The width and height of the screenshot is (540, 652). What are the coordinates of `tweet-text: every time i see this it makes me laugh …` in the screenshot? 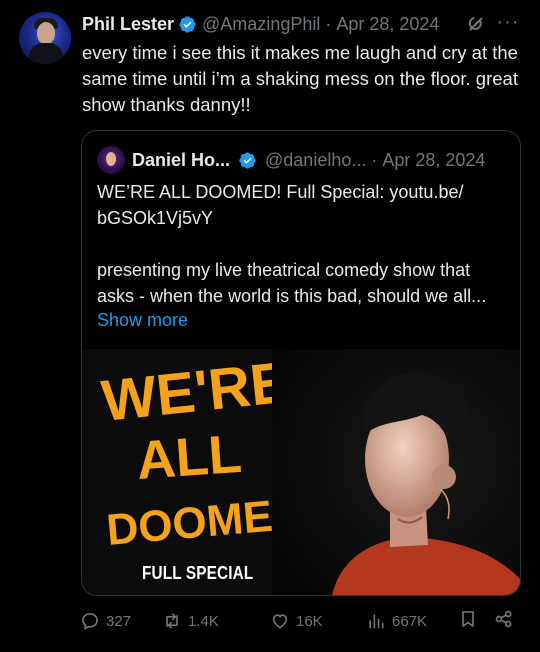 It's located at (300, 78).